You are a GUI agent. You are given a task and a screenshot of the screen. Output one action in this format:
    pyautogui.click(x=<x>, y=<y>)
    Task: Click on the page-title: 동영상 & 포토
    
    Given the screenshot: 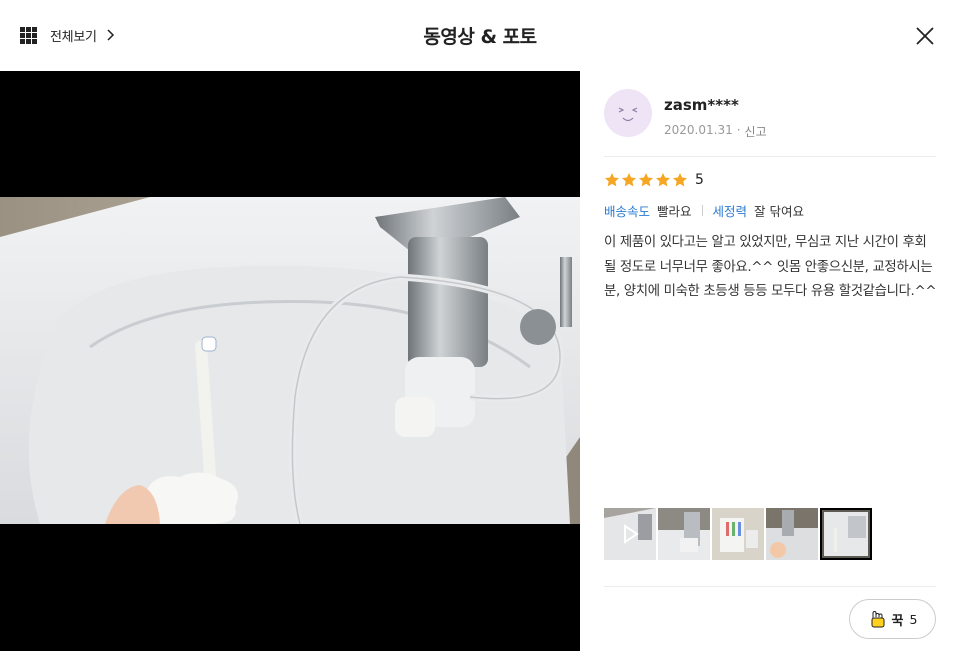 What is the action you would take?
    pyautogui.click(x=480, y=37)
    